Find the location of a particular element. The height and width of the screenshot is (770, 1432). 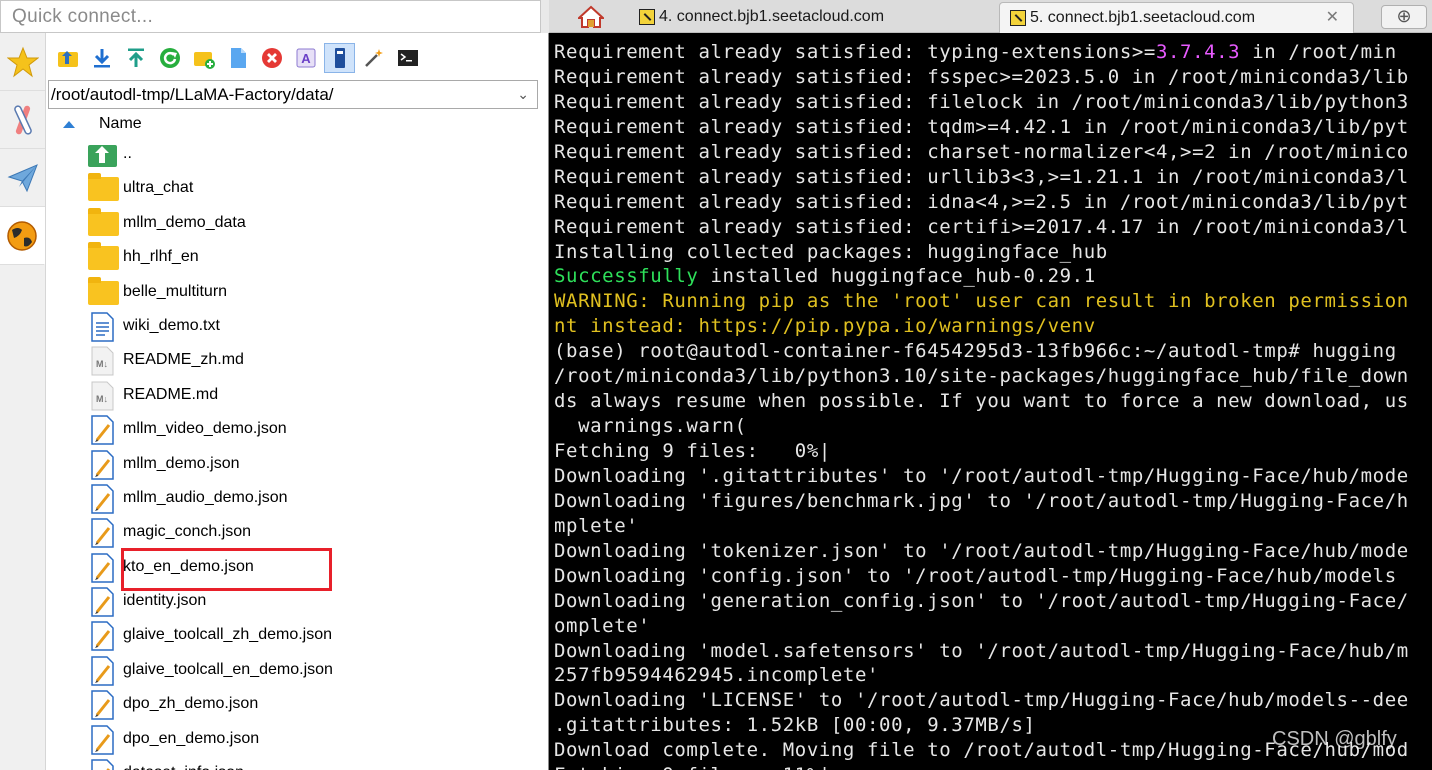

file-name: mllm_audio_demo.json is located at coordinates (205, 497).